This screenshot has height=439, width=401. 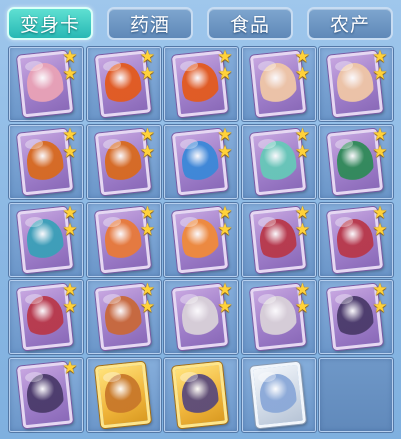 I want to click on inventory-slot: ★, so click(x=46, y=395).